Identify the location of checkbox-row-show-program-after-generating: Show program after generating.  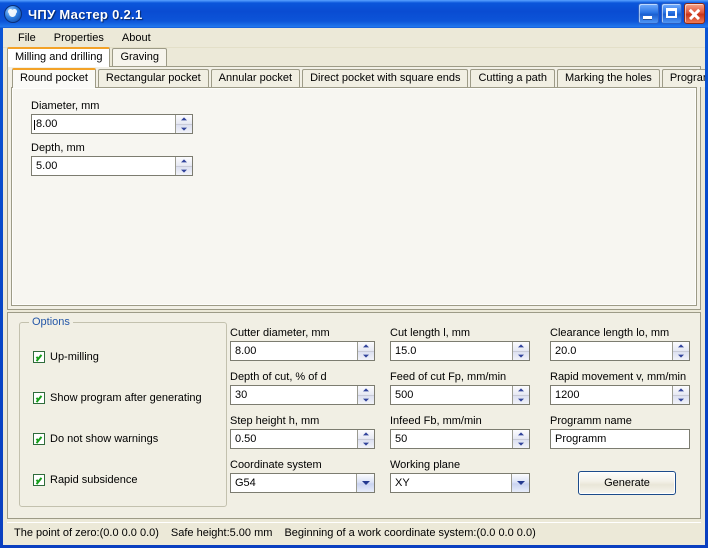
(117, 398).